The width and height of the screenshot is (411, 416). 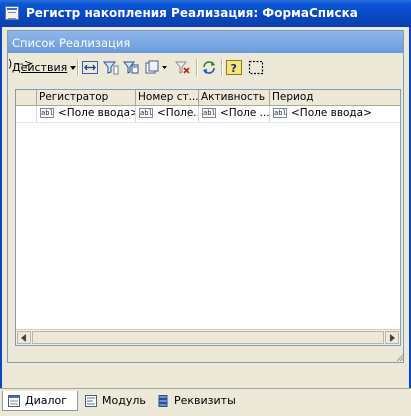 I want to click on toolbar: Действия ) --> ?, so click(x=205, y=68).